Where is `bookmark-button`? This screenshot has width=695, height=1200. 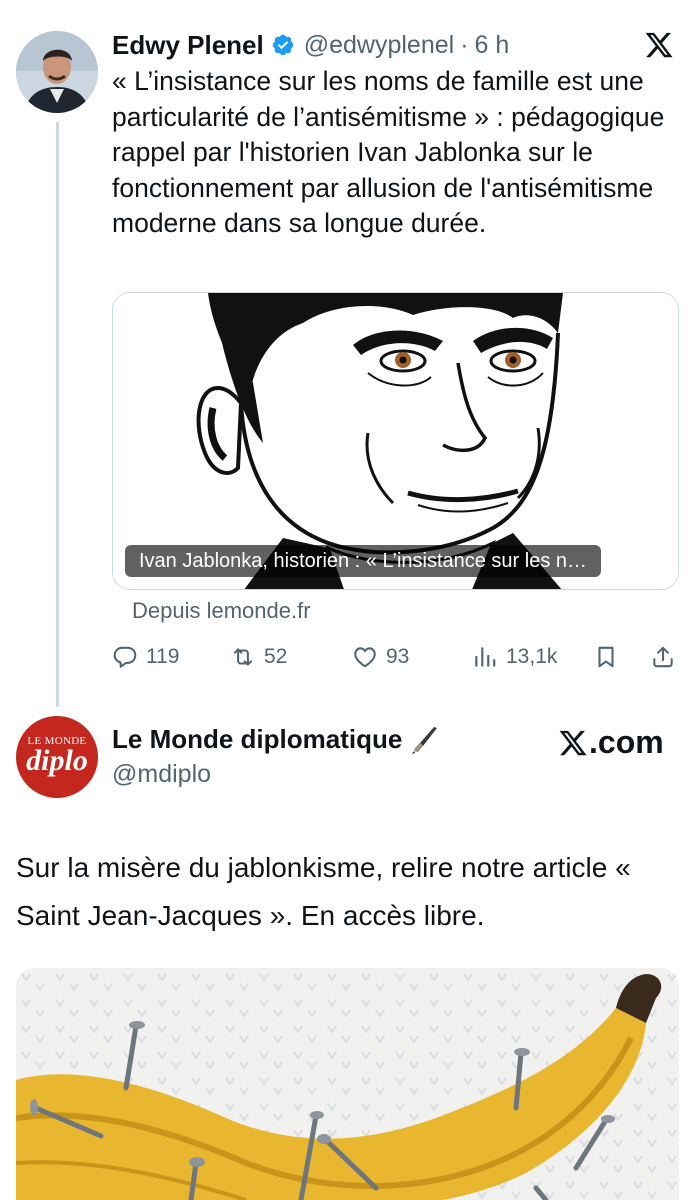
bookmark-button is located at coordinates (610, 657).